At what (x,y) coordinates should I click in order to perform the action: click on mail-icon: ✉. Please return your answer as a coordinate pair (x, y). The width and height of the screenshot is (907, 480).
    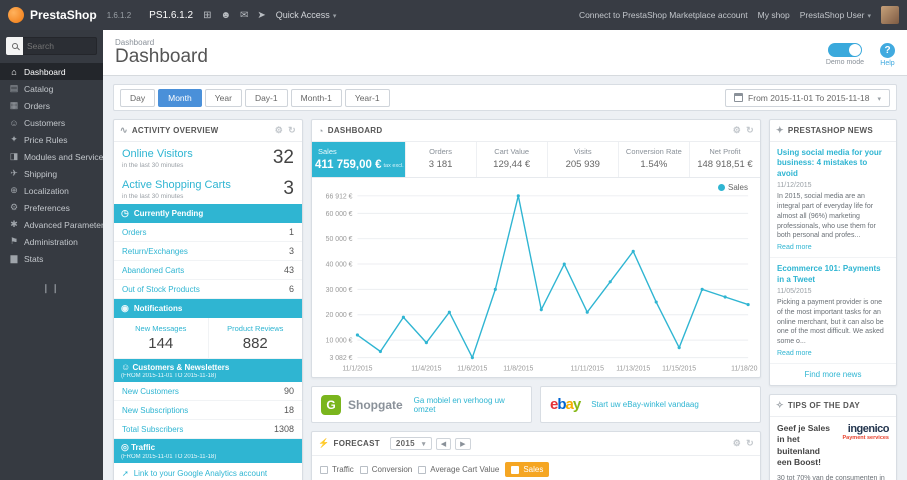
    Looking at the image, I should click on (244, 15).